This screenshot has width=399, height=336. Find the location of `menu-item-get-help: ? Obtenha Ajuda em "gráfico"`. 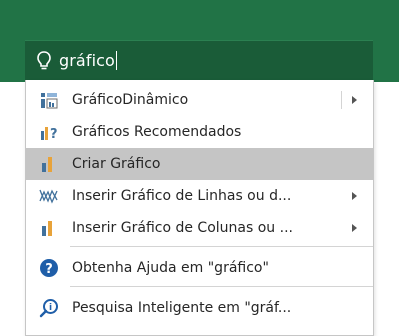

menu-item-get-help: ? Obtenha Ajuda em "gráfico" is located at coordinates (199, 268).